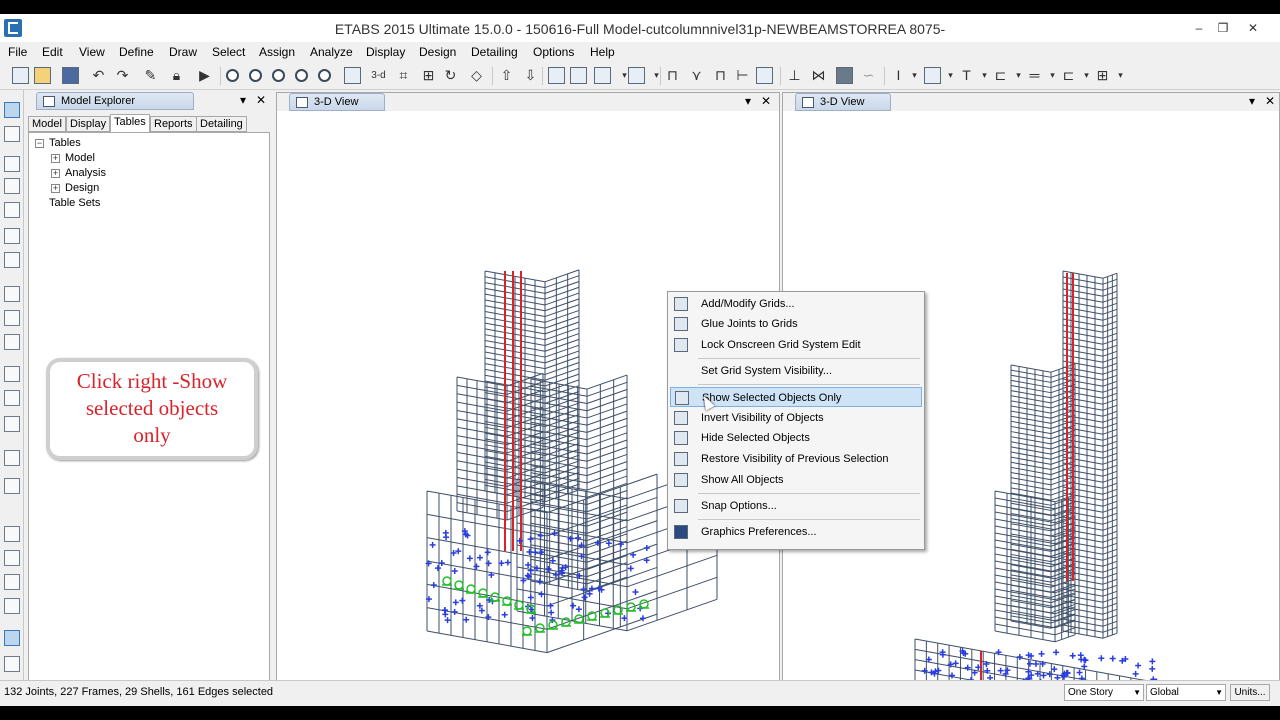  What do you see at coordinates (602, 75) in the screenshot?
I see `show-undeformed-icon` at bounding box center [602, 75].